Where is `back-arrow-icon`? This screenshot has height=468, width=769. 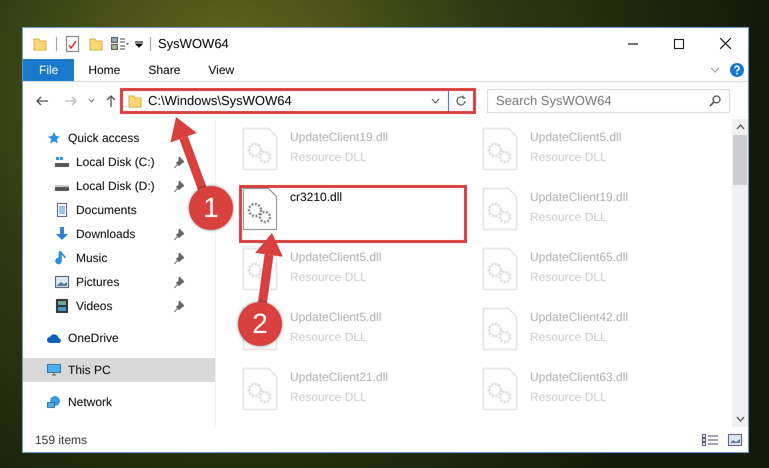
back-arrow-icon is located at coordinates (42, 101).